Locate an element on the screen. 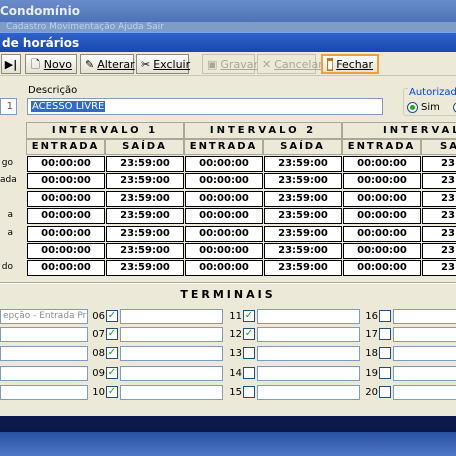 The height and width of the screenshot is (456, 456). dialog-title: de horários is located at coordinates (41, 43).